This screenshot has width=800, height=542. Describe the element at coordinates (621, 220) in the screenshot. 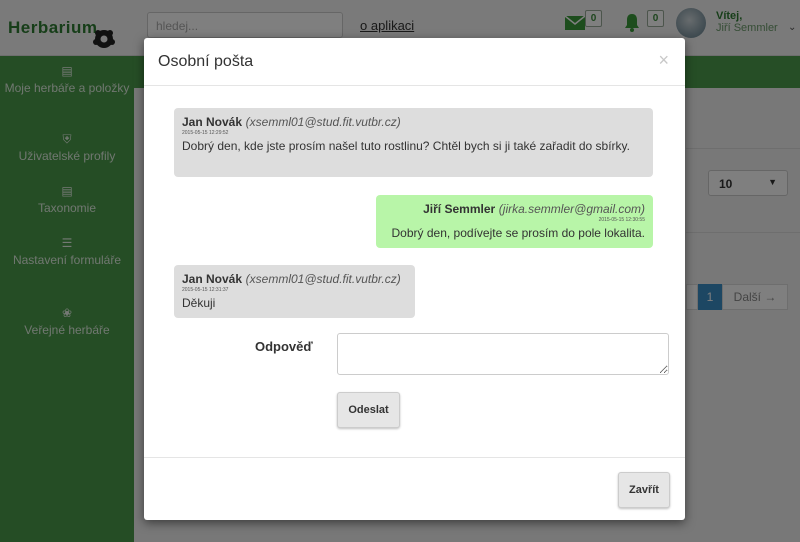

I see `message-timestamp: 2015-05-15 12:30:55` at that location.